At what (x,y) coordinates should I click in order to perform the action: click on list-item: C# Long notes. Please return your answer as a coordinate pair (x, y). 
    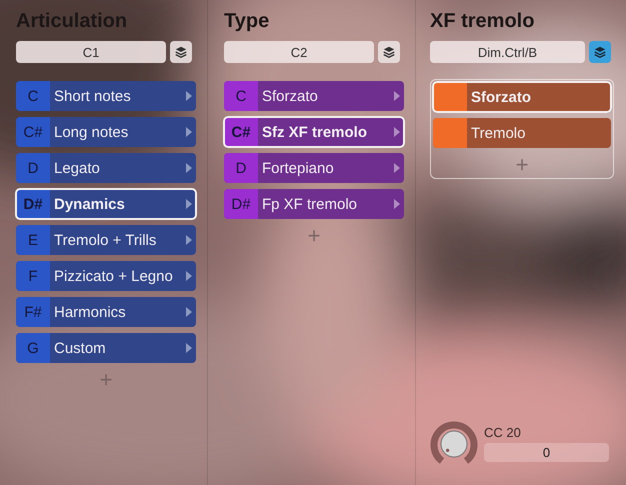
    Looking at the image, I should click on (106, 132).